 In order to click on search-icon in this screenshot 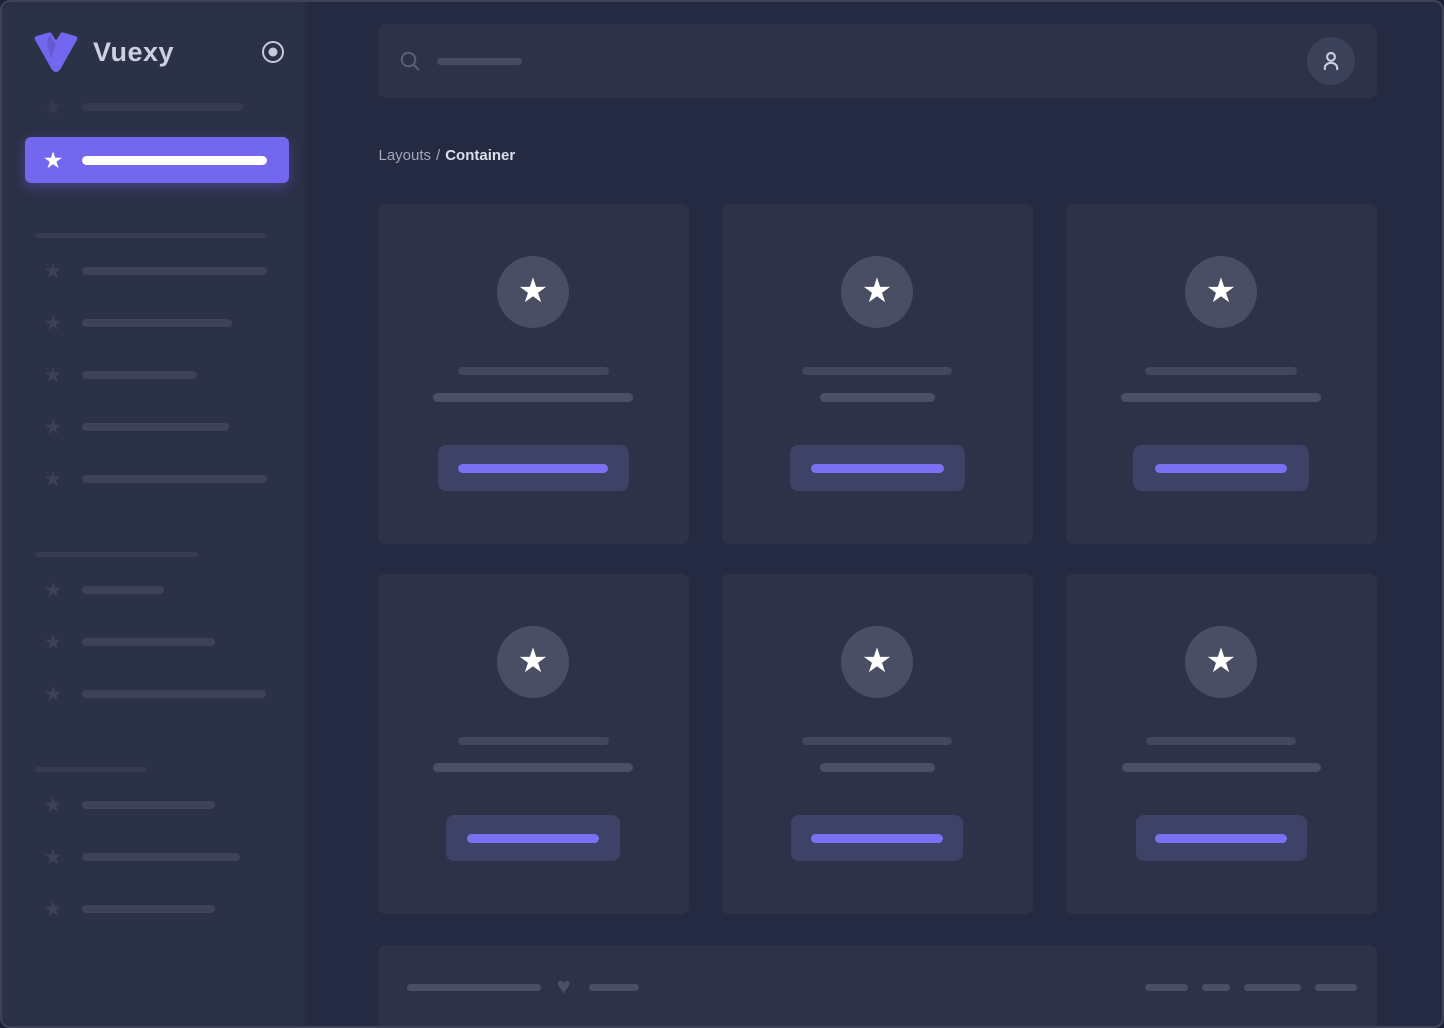, I will do `click(409, 61)`.